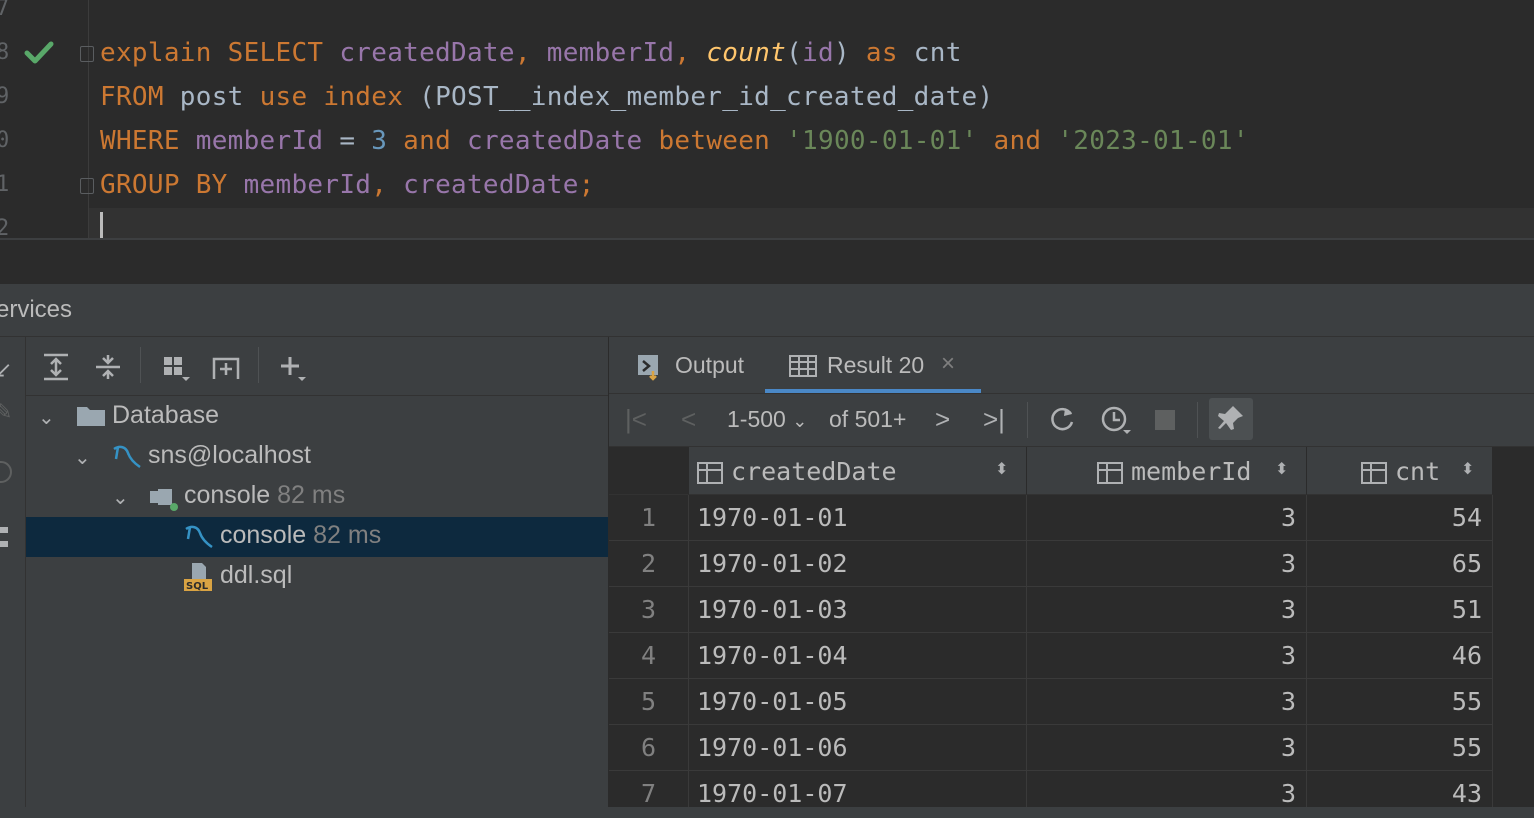 Image resolution: width=1534 pixels, height=818 pixels. Describe the element at coordinates (176, 367) in the screenshot. I see `group-by-icon` at that location.